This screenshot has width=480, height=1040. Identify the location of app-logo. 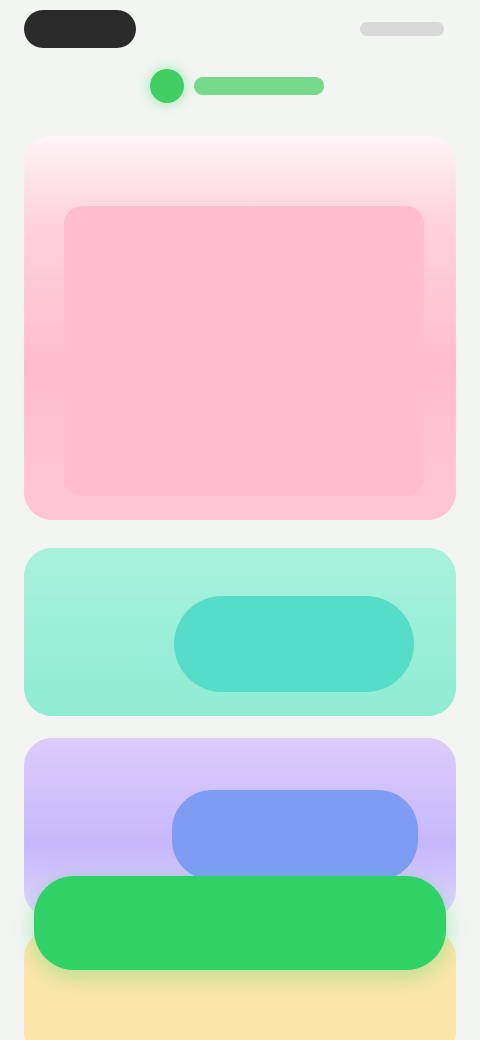
(240, 86).